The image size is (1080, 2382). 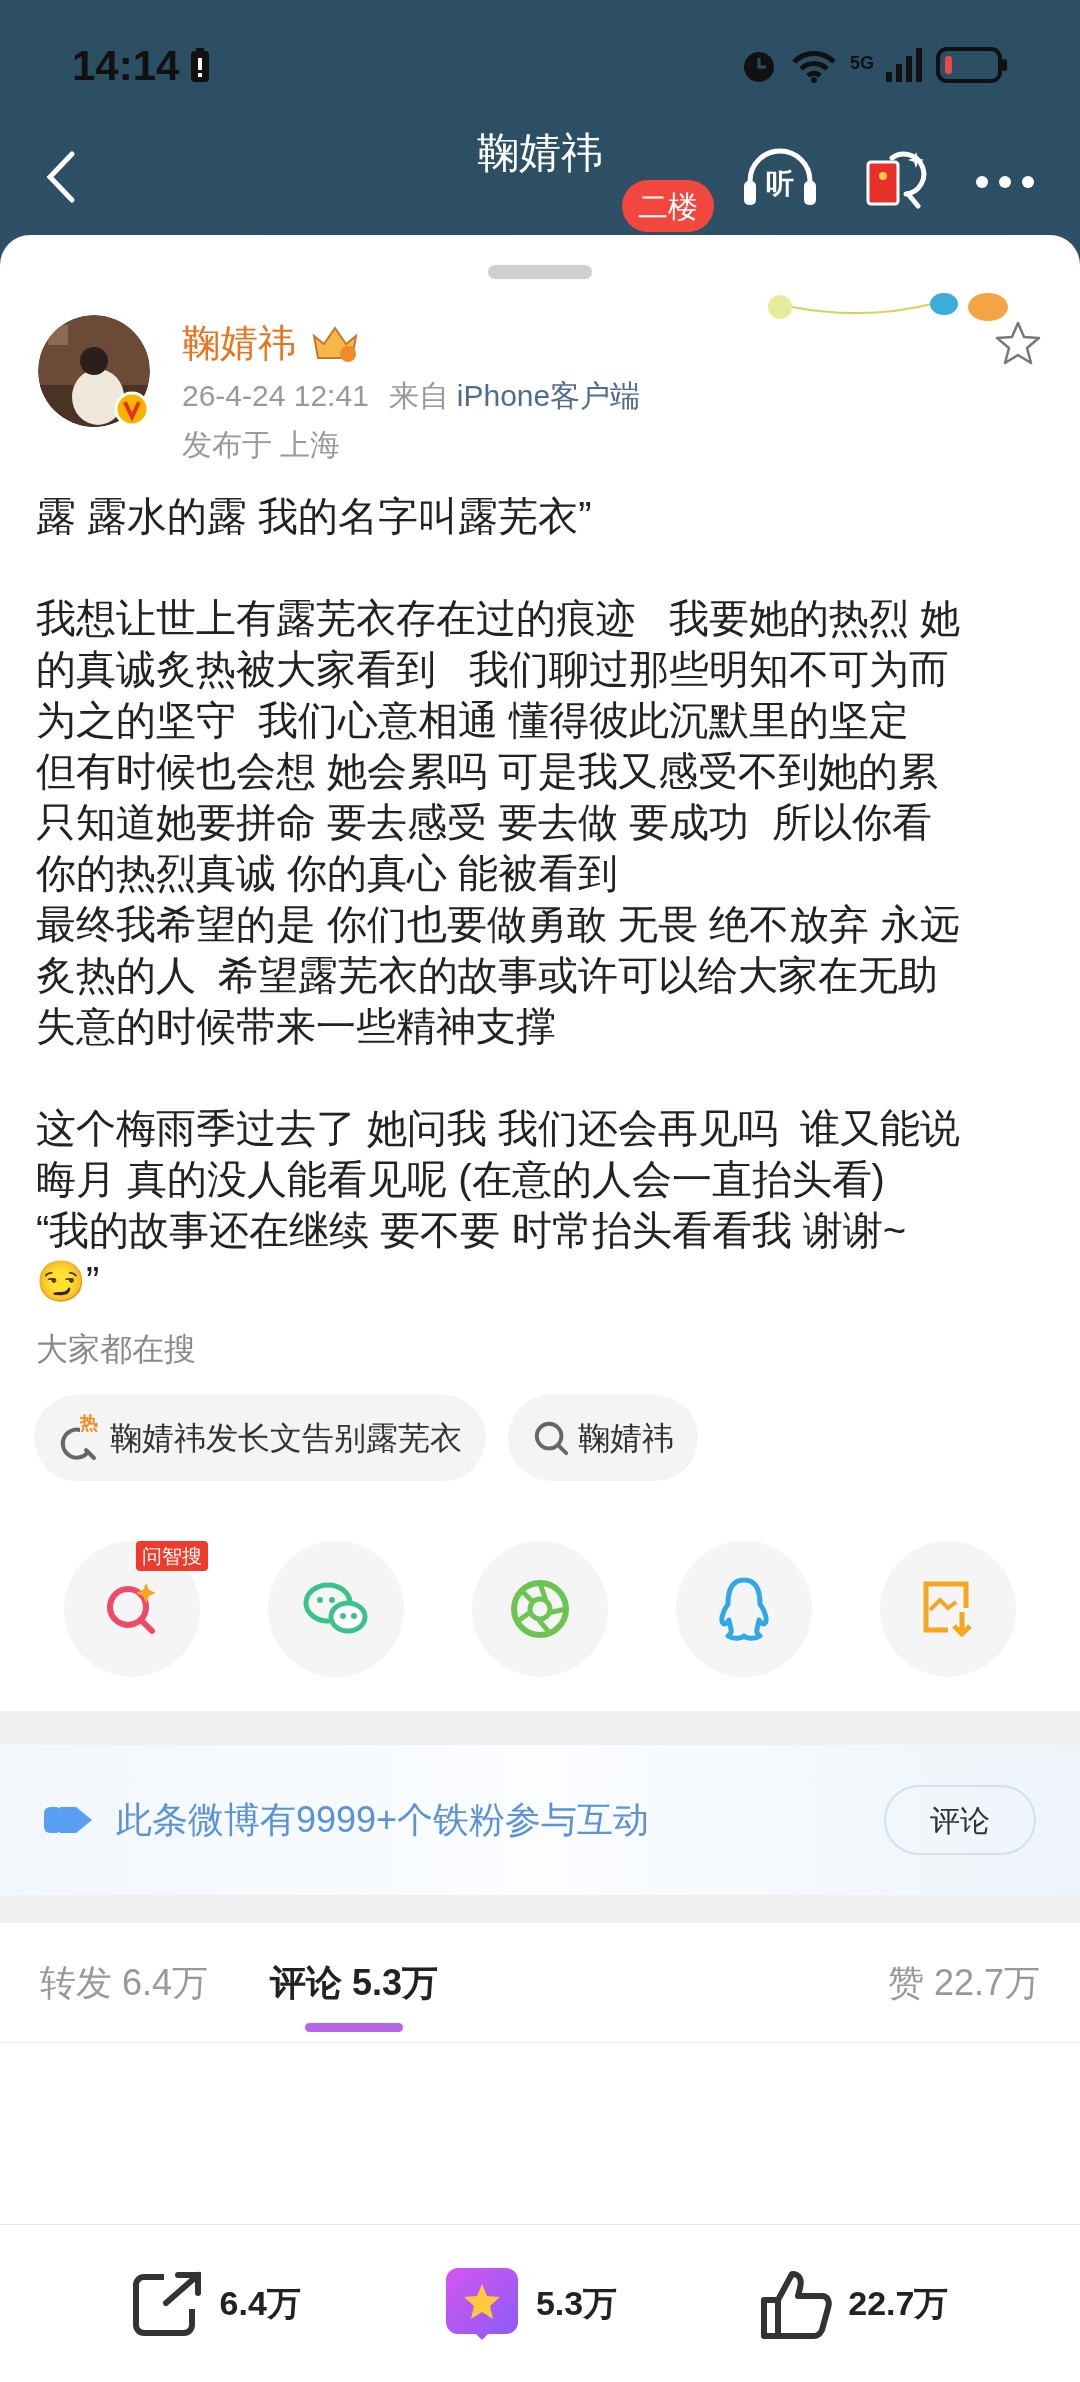 What do you see at coordinates (540, 1609) in the screenshot?
I see `aperture-icon` at bounding box center [540, 1609].